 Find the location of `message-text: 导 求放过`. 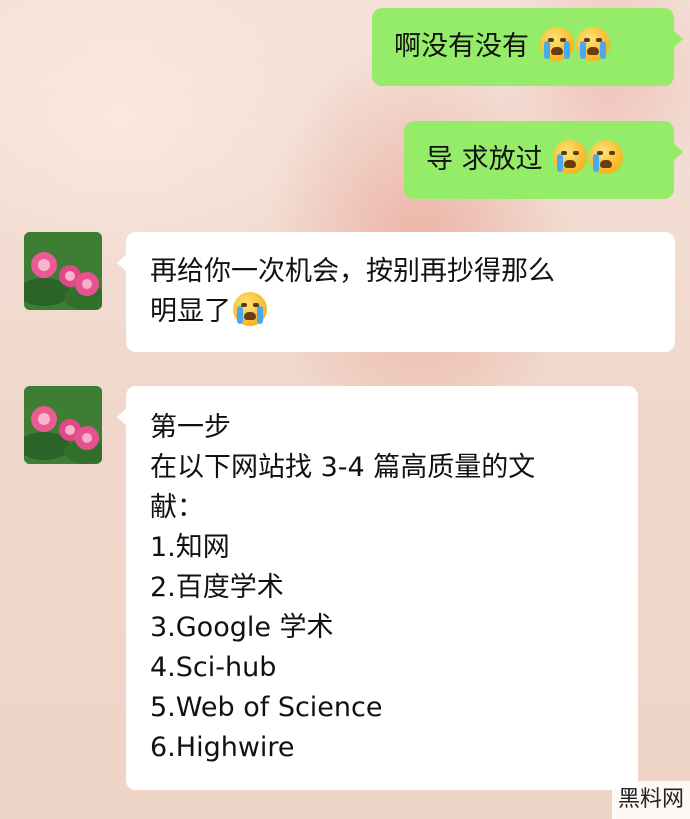

message-text: 导 求放过 is located at coordinates (484, 159).